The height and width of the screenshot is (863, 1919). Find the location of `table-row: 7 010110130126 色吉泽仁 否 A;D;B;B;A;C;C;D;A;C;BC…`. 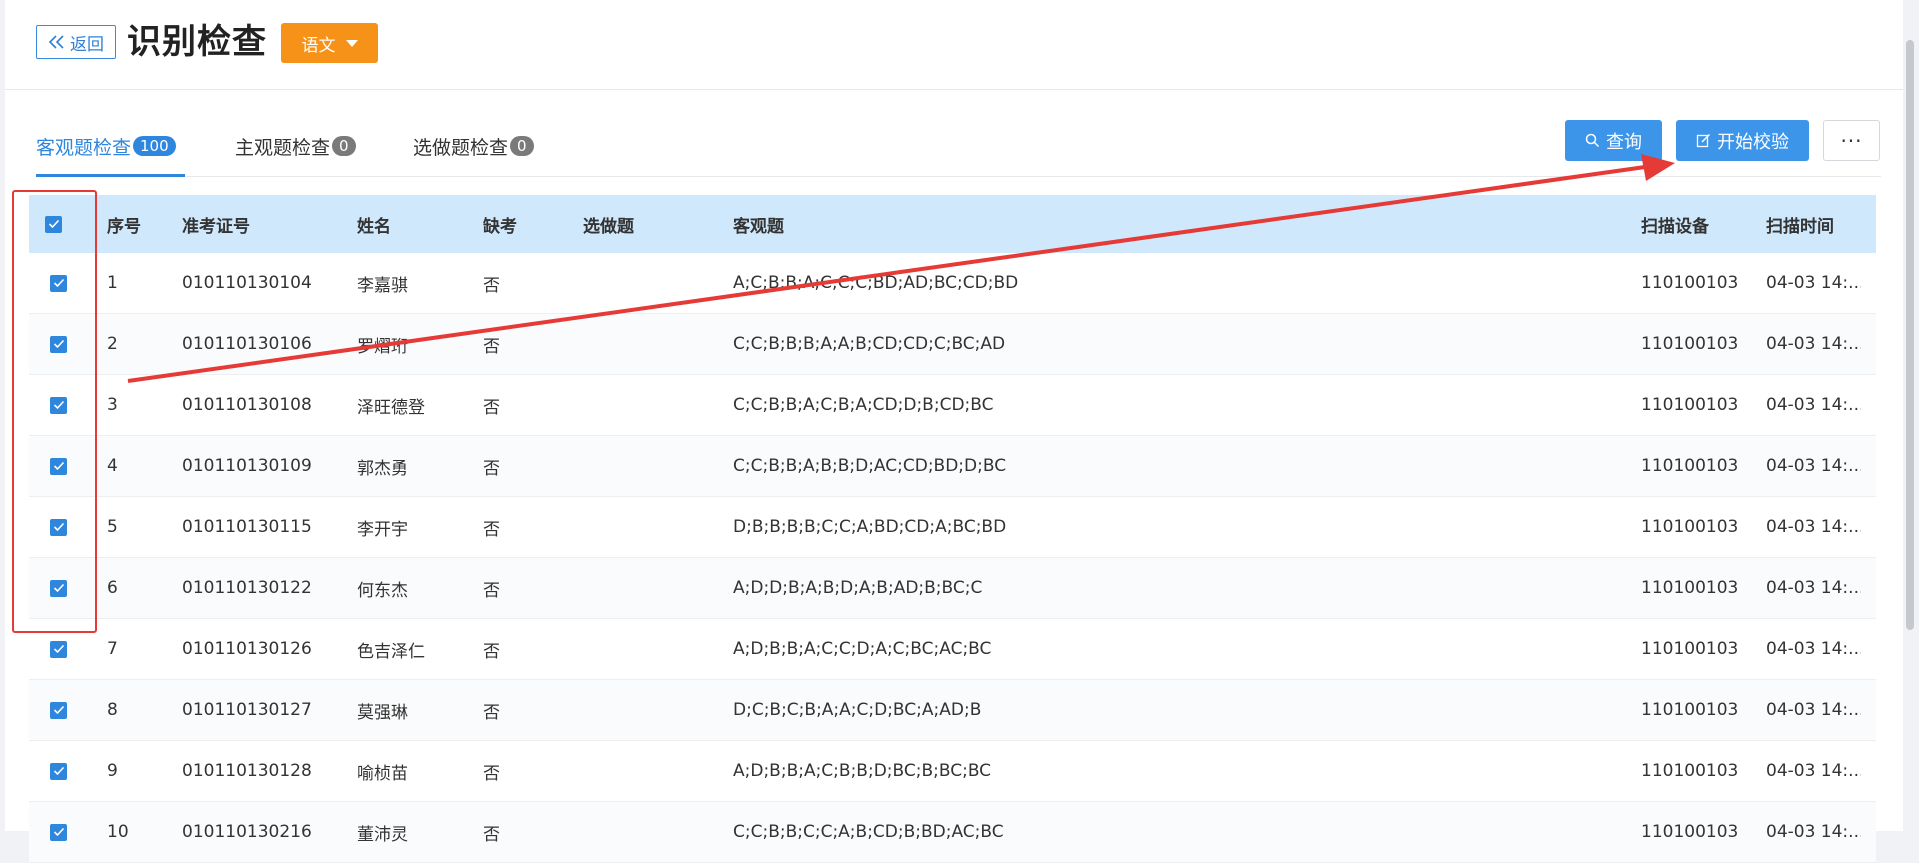

table-row: 7 010110130126 色吉泽仁 否 A;D;B;B;A;C;C;D;A;C;BC… is located at coordinates (952, 649).